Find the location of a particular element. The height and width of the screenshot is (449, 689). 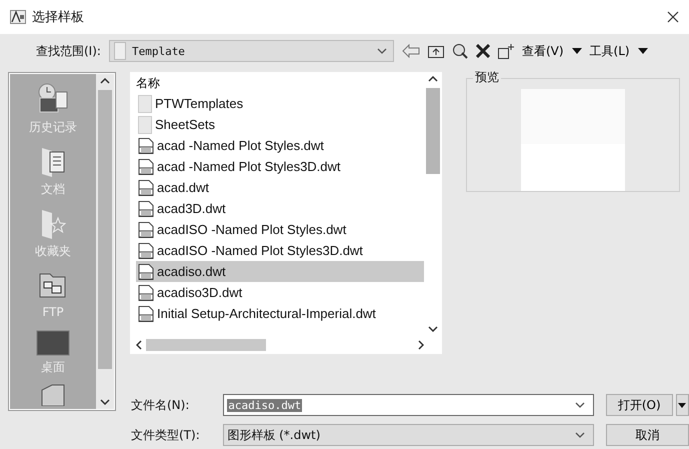

file-type-dropdown: 图形样板 (*.dwt) is located at coordinates (408, 435).